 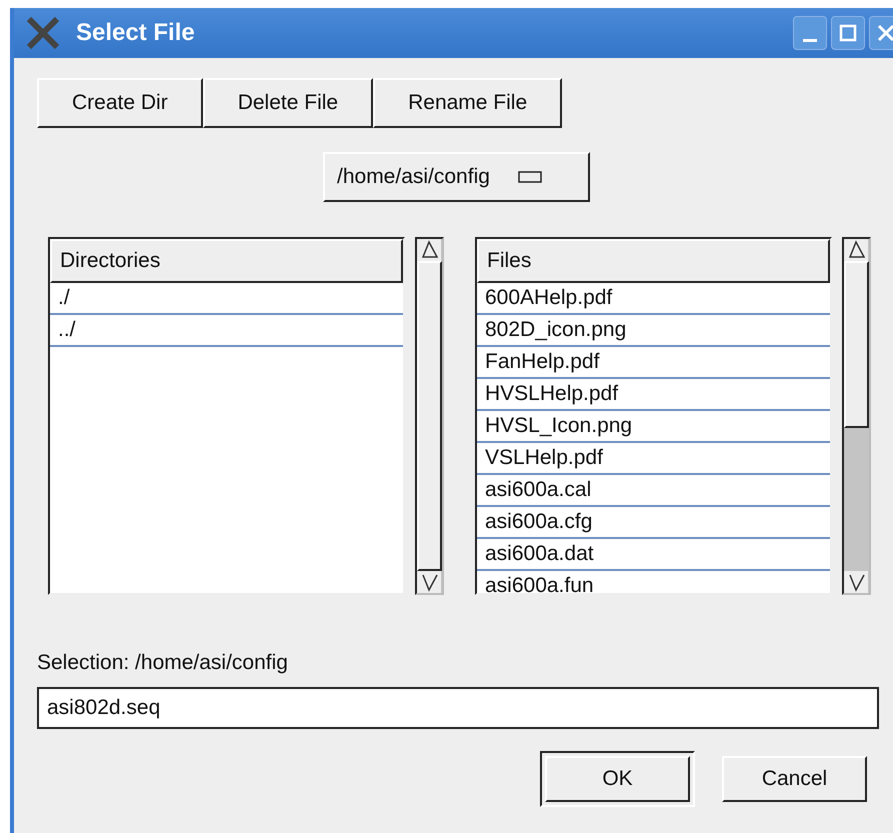 What do you see at coordinates (653, 261) in the screenshot?
I see `column-header: Files` at bounding box center [653, 261].